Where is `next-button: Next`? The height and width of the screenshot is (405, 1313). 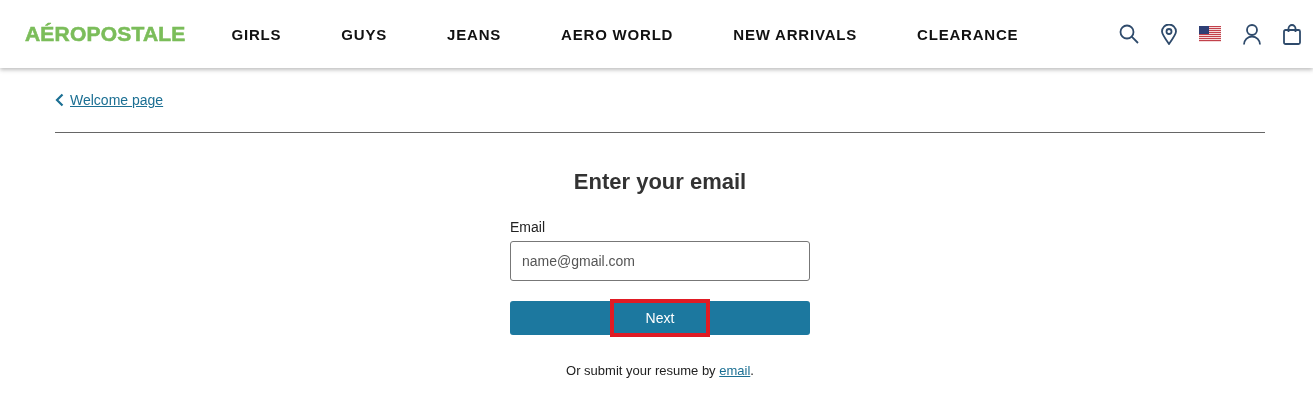
next-button: Next is located at coordinates (660, 318).